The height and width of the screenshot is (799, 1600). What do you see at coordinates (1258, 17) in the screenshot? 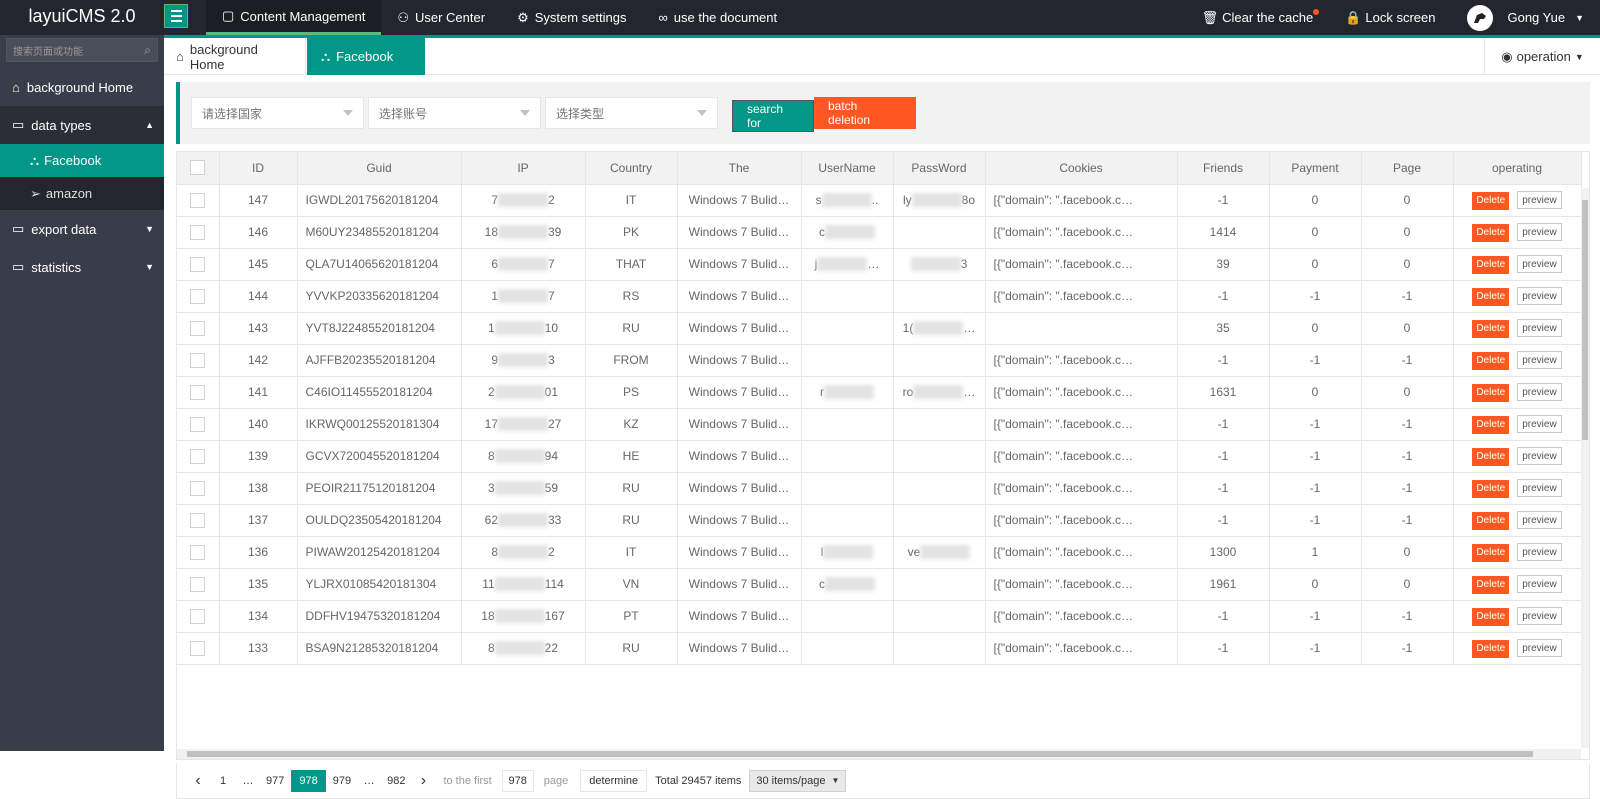
I see `clear-cache-button: 🗑 Clear the cache` at bounding box center [1258, 17].